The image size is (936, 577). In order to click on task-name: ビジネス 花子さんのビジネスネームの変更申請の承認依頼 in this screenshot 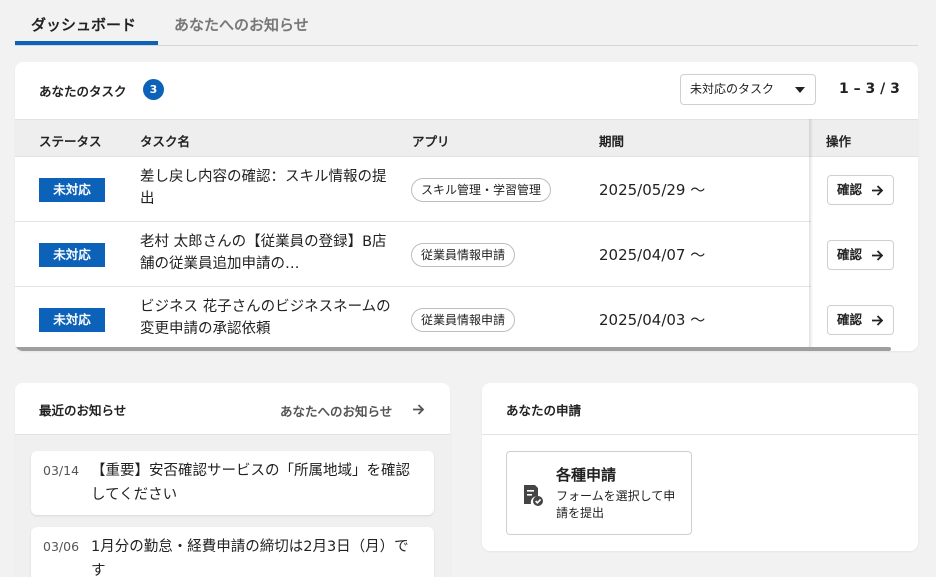, I will do `click(266, 318)`.